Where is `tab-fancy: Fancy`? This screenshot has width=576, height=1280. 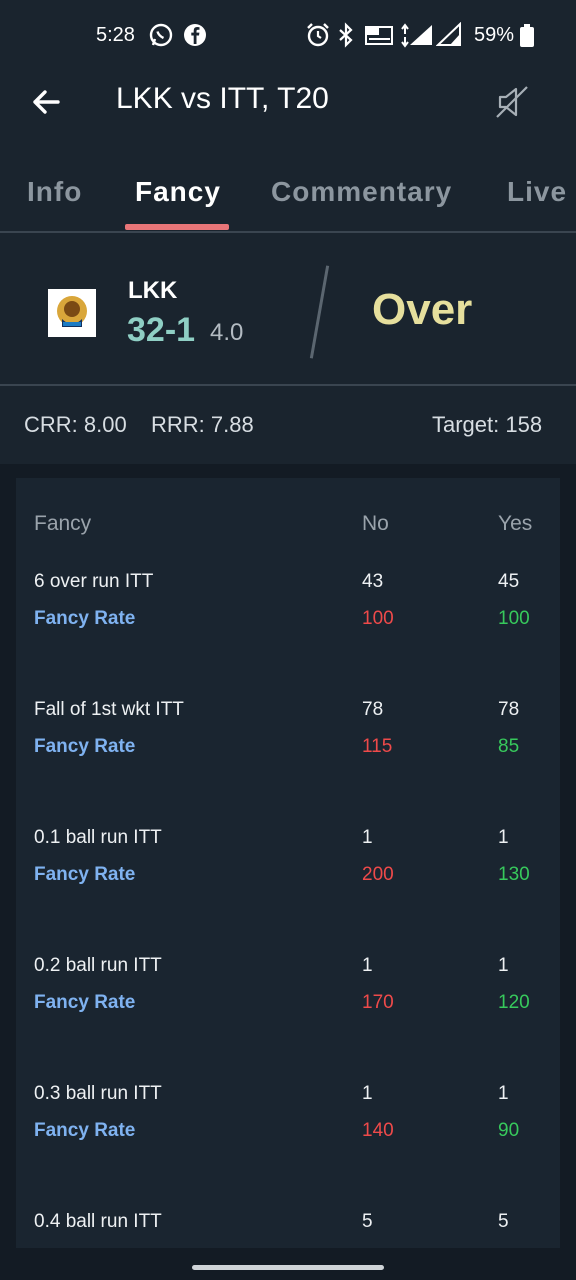
tab-fancy: Fancy is located at coordinates (178, 192).